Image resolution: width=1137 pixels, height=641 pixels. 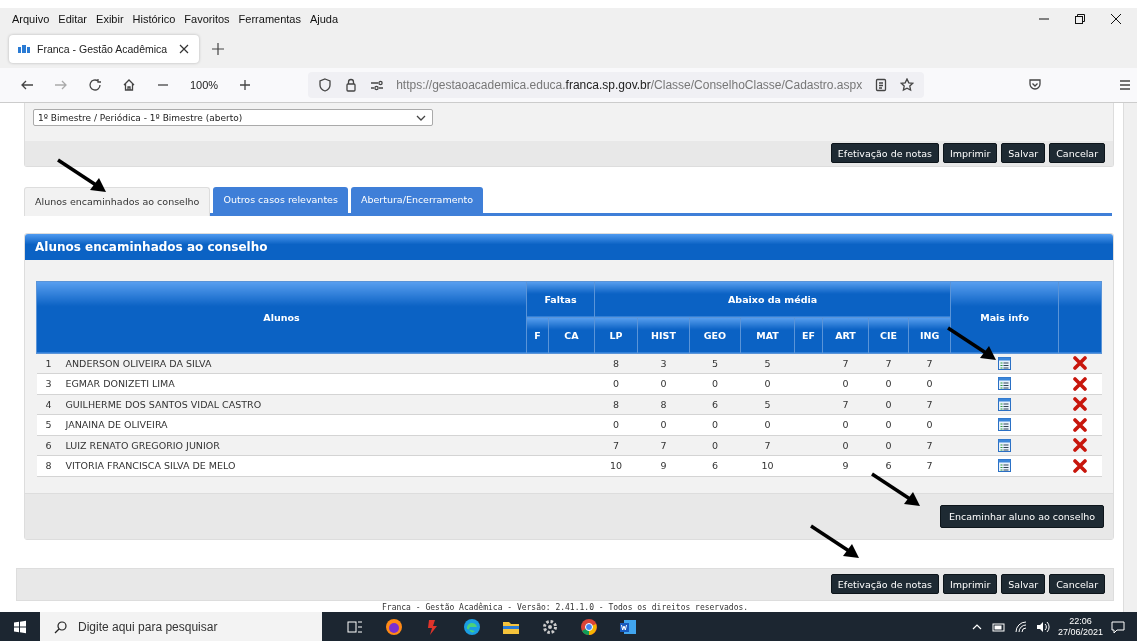 What do you see at coordinates (95, 85) in the screenshot?
I see `reload-icon` at bounding box center [95, 85].